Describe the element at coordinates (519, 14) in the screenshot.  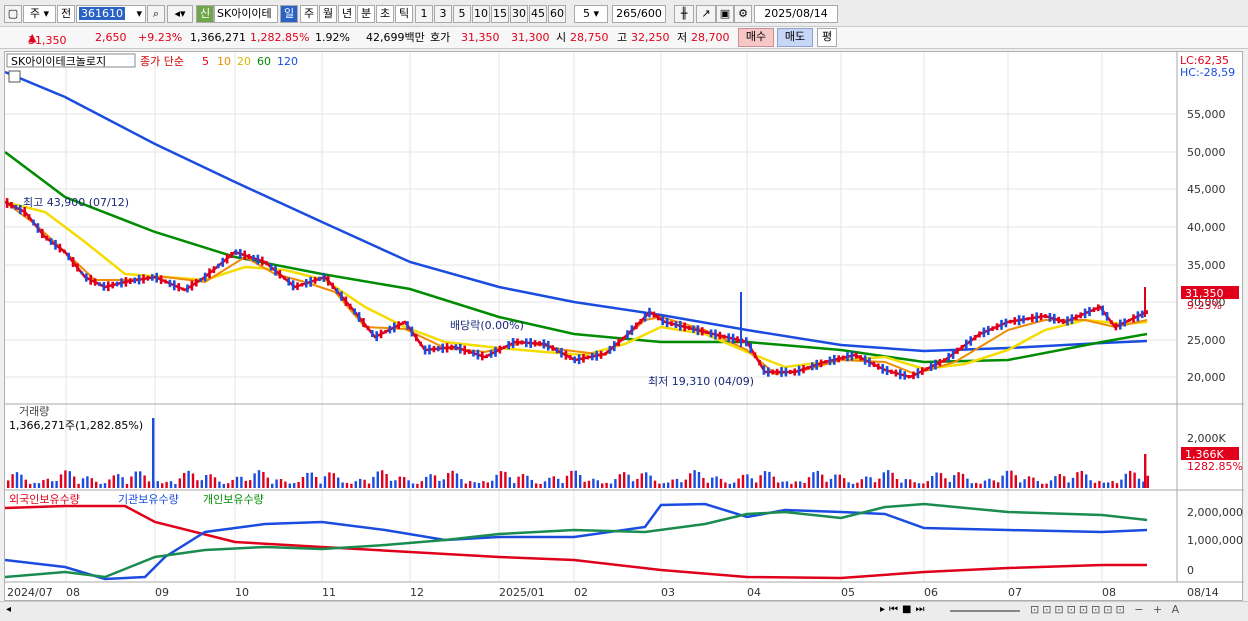
I see `interval-button: 30` at that location.